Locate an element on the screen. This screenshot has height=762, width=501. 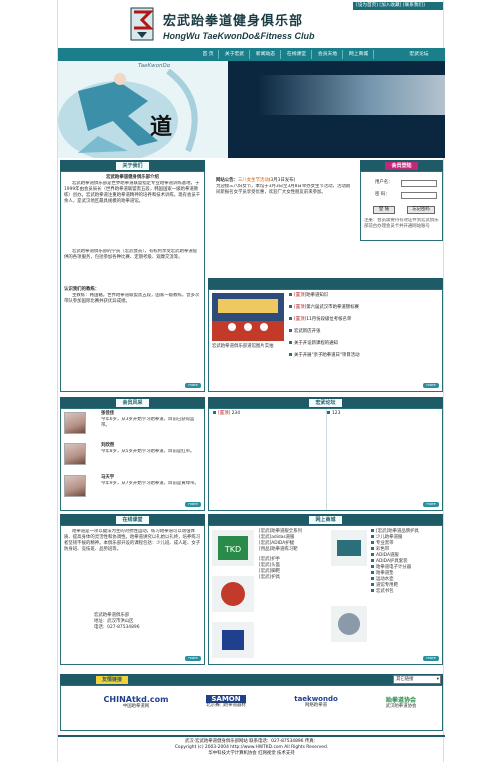
login-panel-title: 会员登陆 is located at coordinates (401, 165).